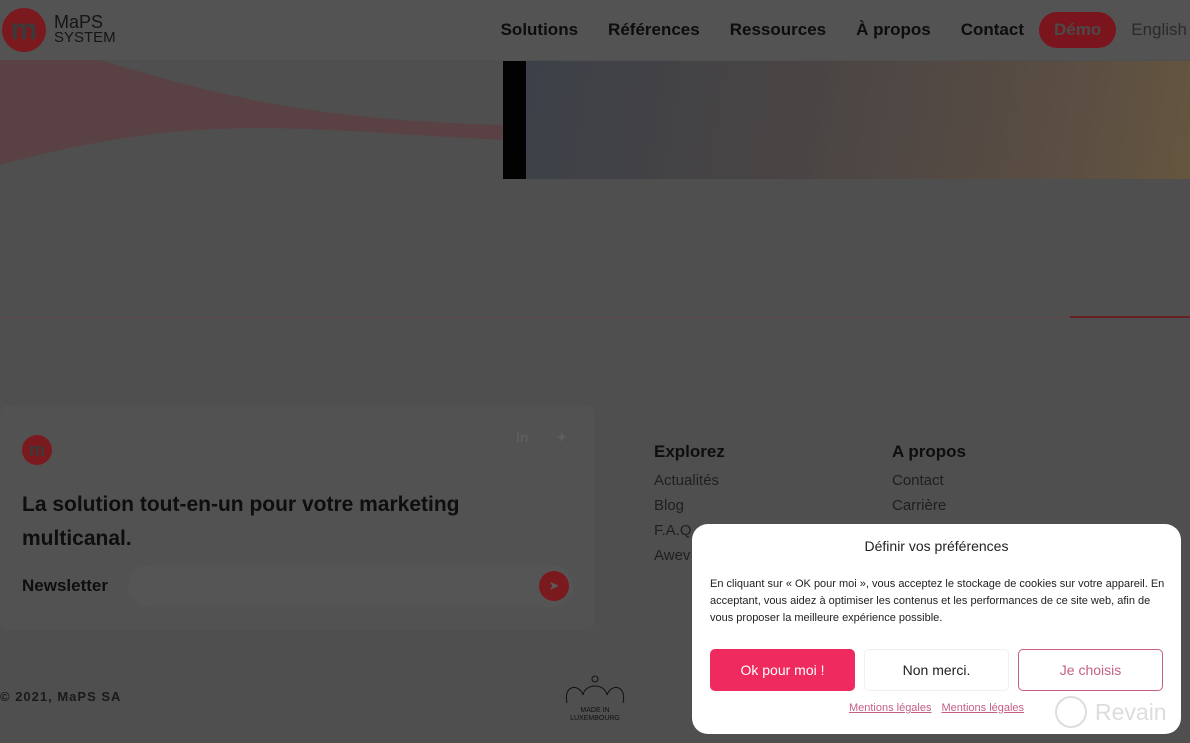 This screenshot has width=1190, height=743. I want to click on revain-watermark: Revain, so click(1111, 712).